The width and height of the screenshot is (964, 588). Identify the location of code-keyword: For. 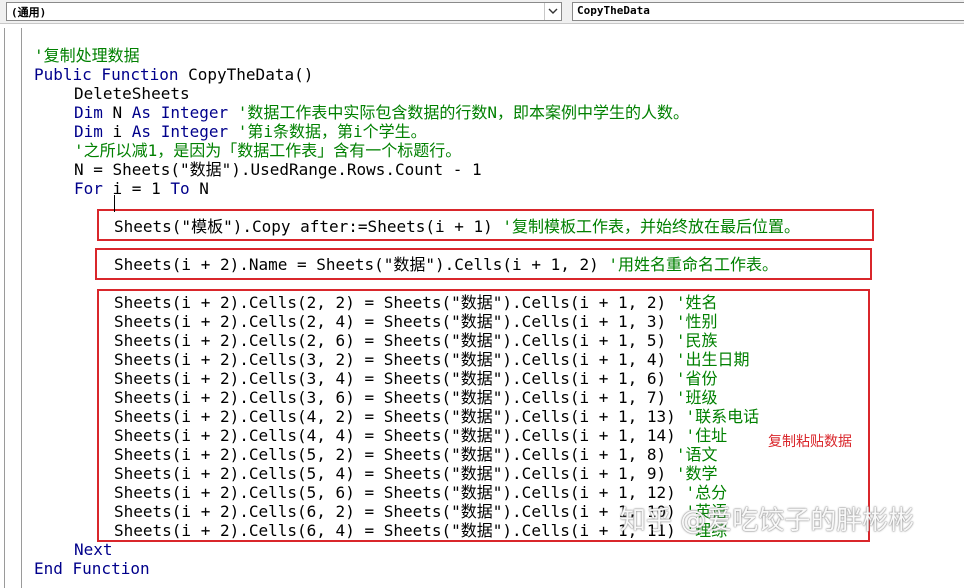
(93, 188).